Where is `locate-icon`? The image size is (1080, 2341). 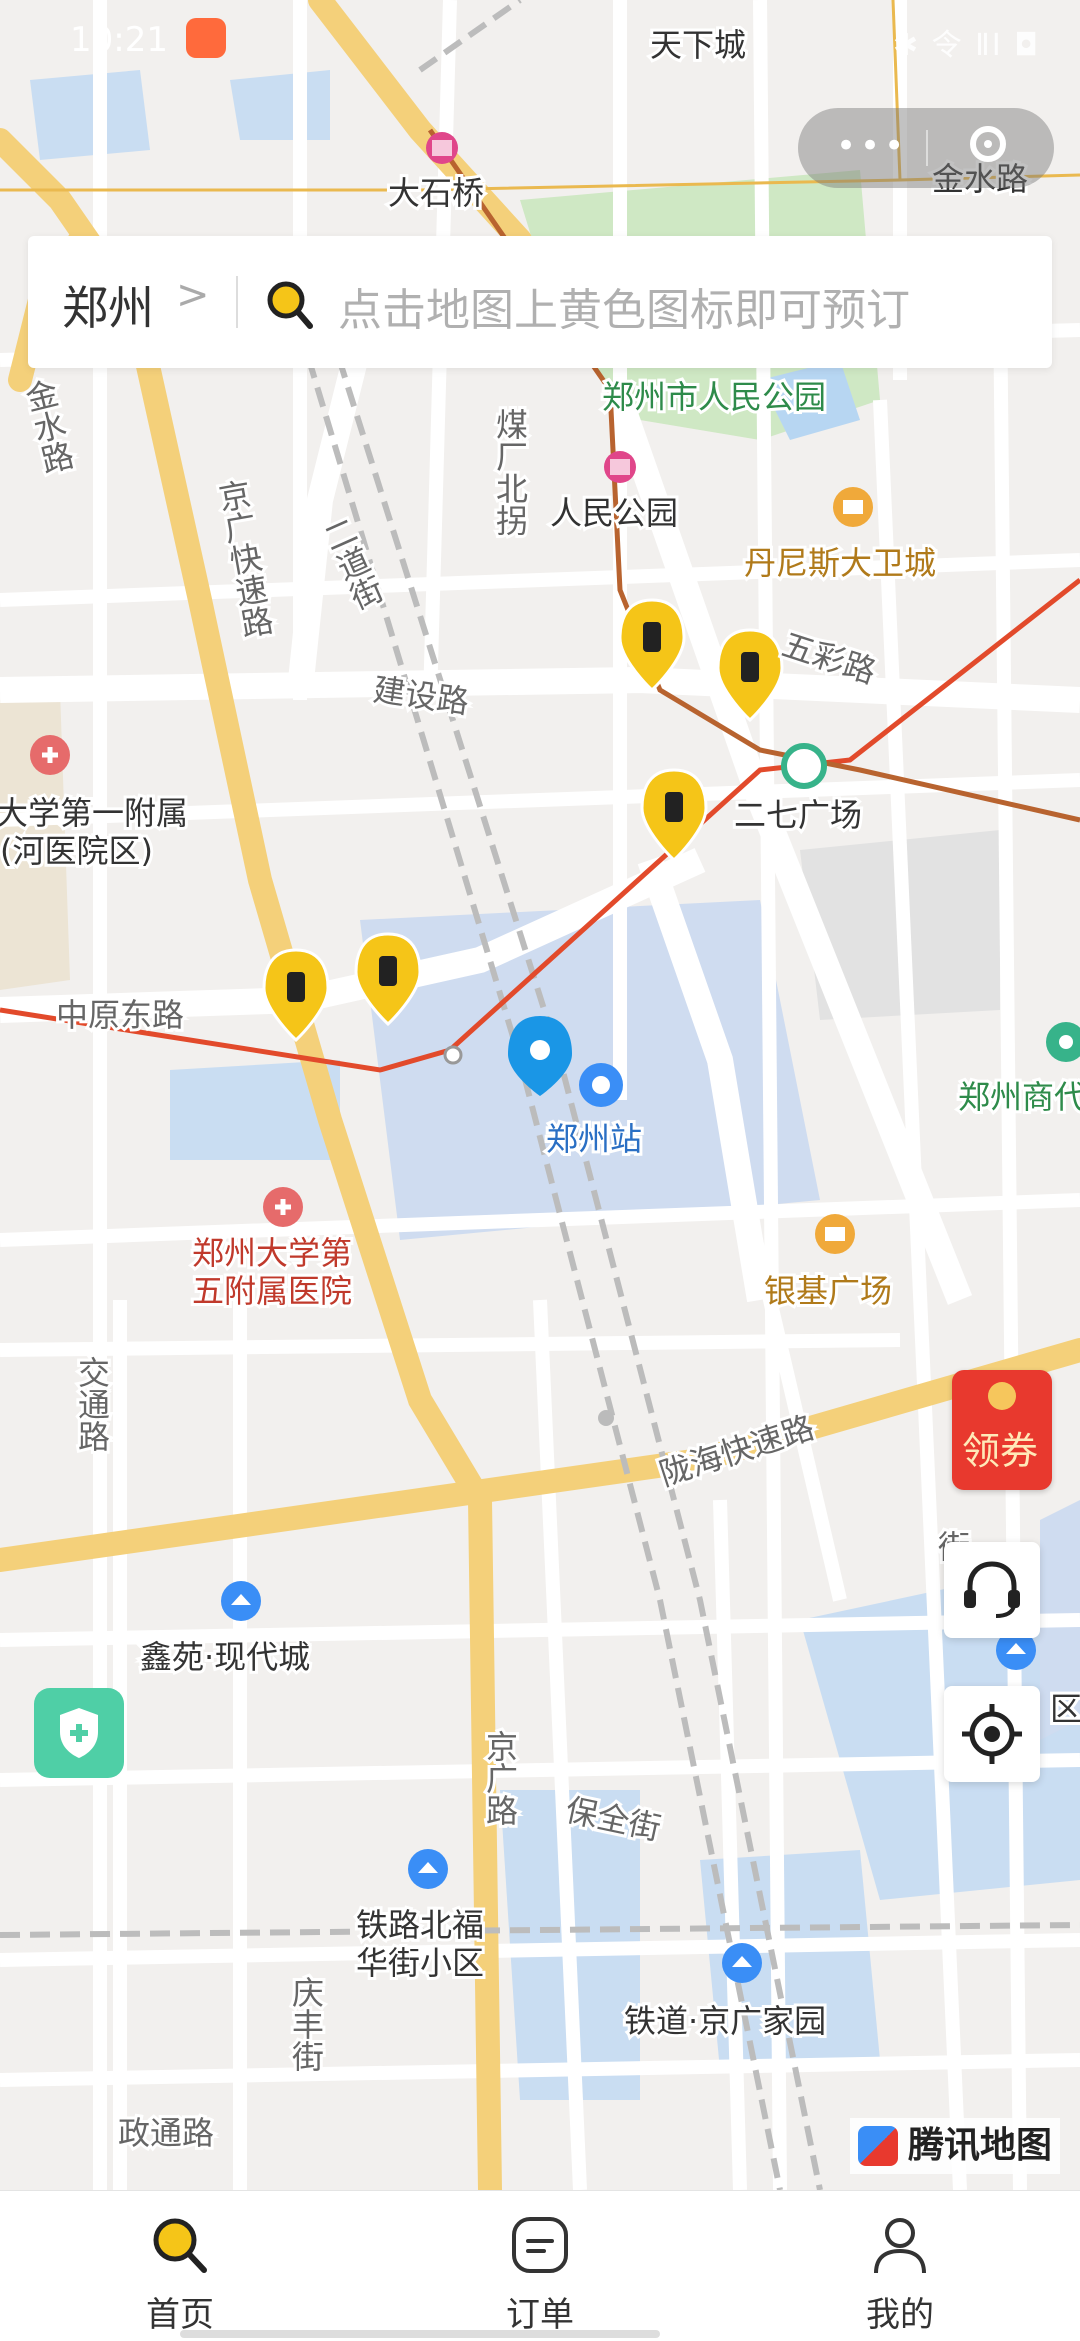
locate-icon is located at coordinates (992, 1734).